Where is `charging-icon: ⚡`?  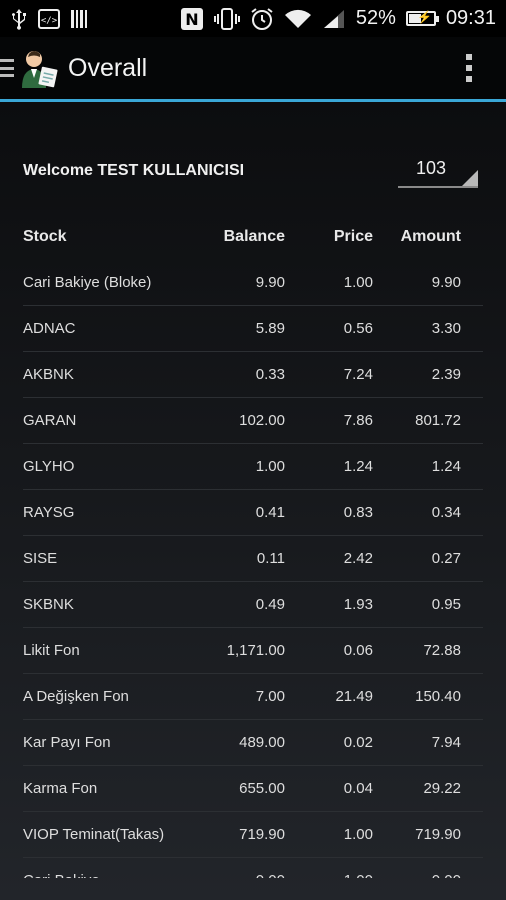 charging-icon: ⚡ is located at coordinates (424, 17).